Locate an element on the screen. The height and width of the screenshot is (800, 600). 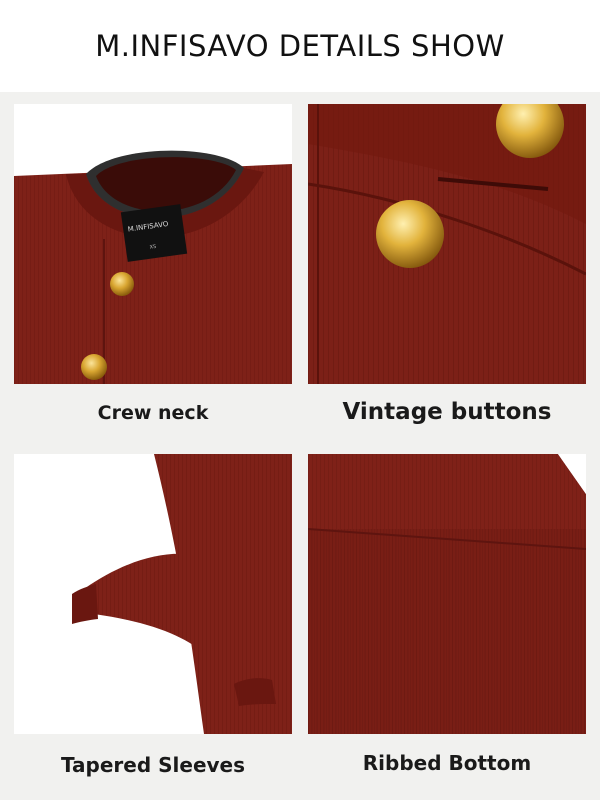
caption-ribbed-bottom: Ribbed Bottom is located at coordinates (447, 763).